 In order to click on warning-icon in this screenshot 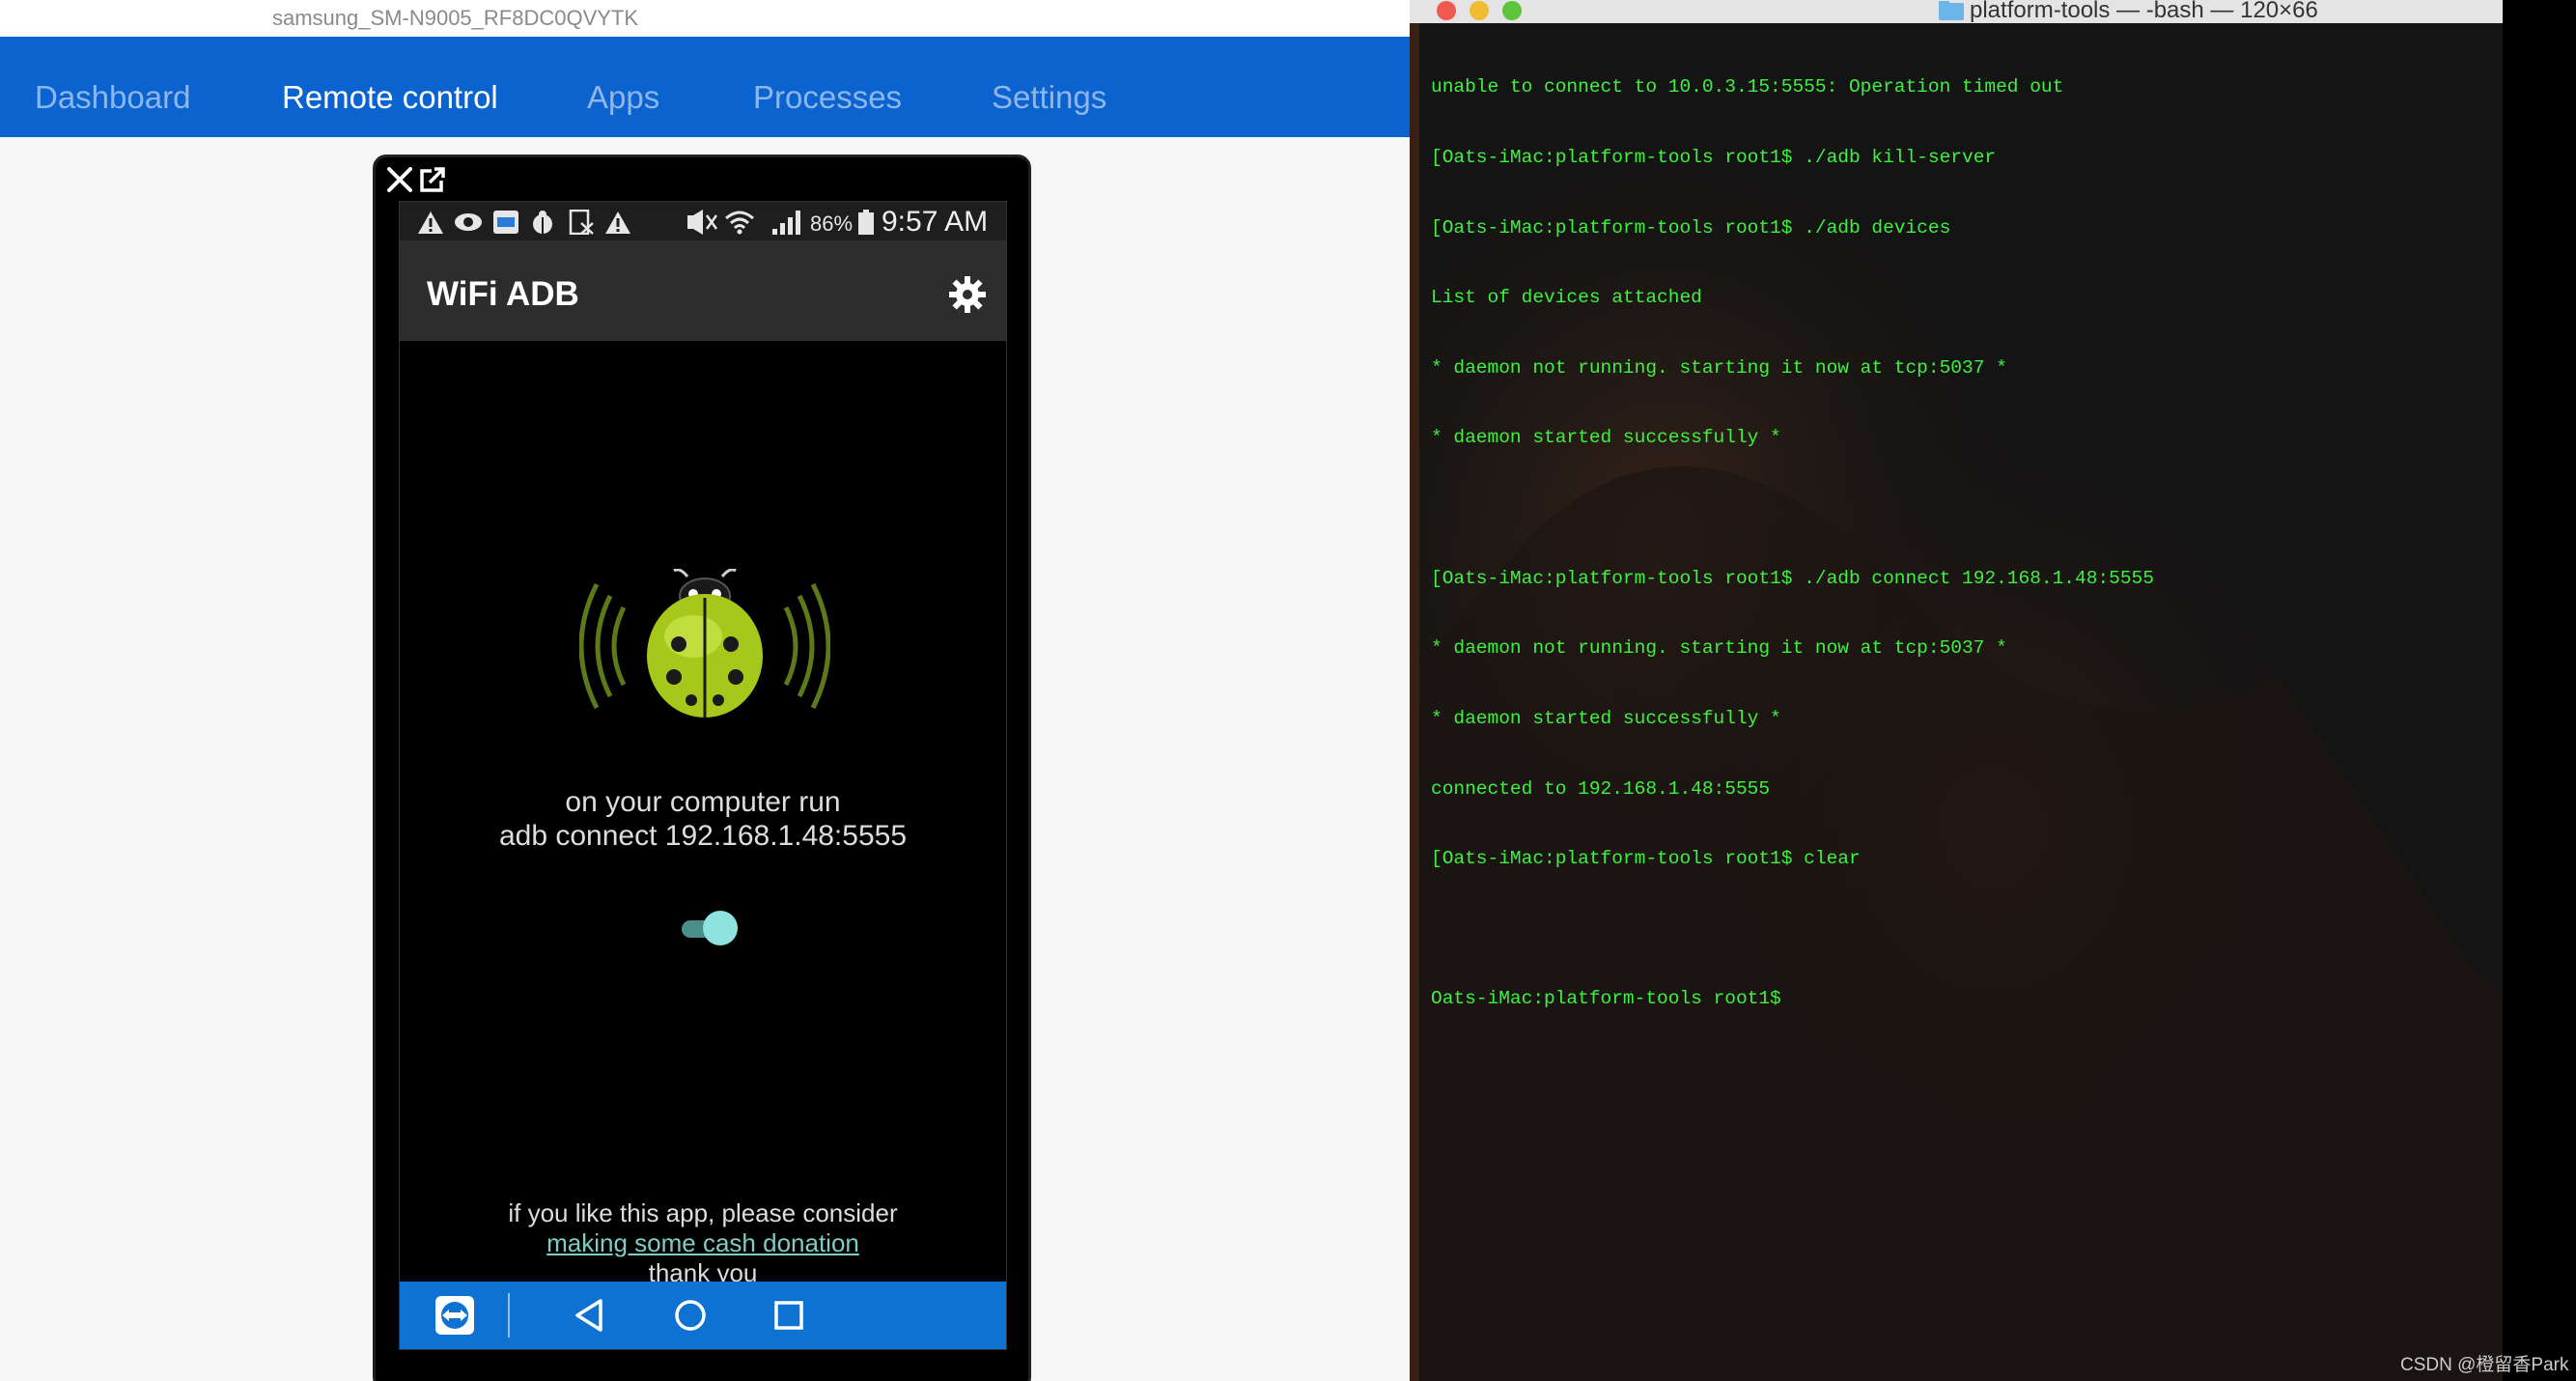, I will do `click(431, 222)`.